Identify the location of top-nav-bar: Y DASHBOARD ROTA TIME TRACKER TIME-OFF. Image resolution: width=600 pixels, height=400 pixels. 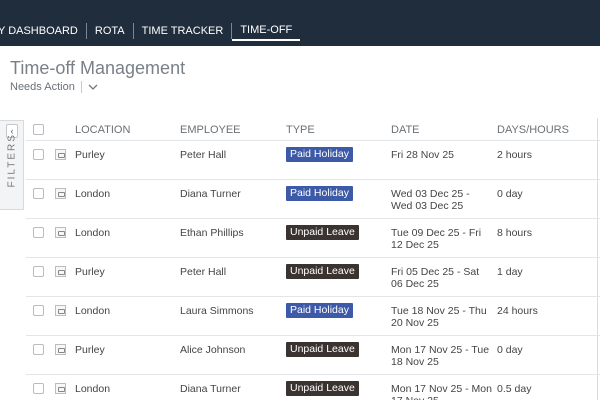
(300, 23).